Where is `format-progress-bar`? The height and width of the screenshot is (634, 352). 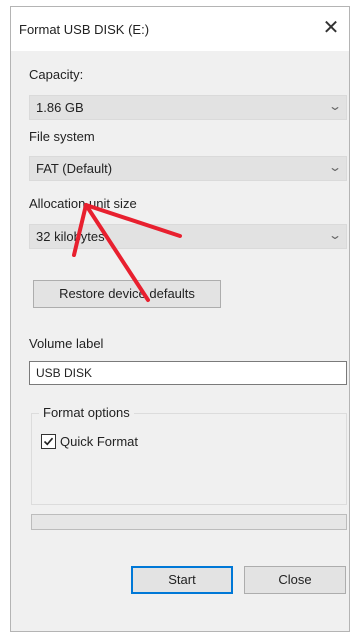 format-progress-bar is located at coordinates (189, 522).